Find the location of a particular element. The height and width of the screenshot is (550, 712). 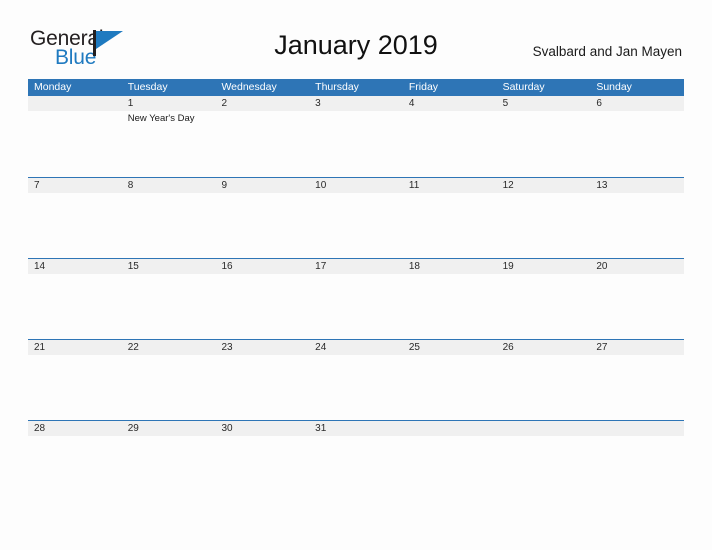

day-number: 25 is located at coordinates (450, 347).